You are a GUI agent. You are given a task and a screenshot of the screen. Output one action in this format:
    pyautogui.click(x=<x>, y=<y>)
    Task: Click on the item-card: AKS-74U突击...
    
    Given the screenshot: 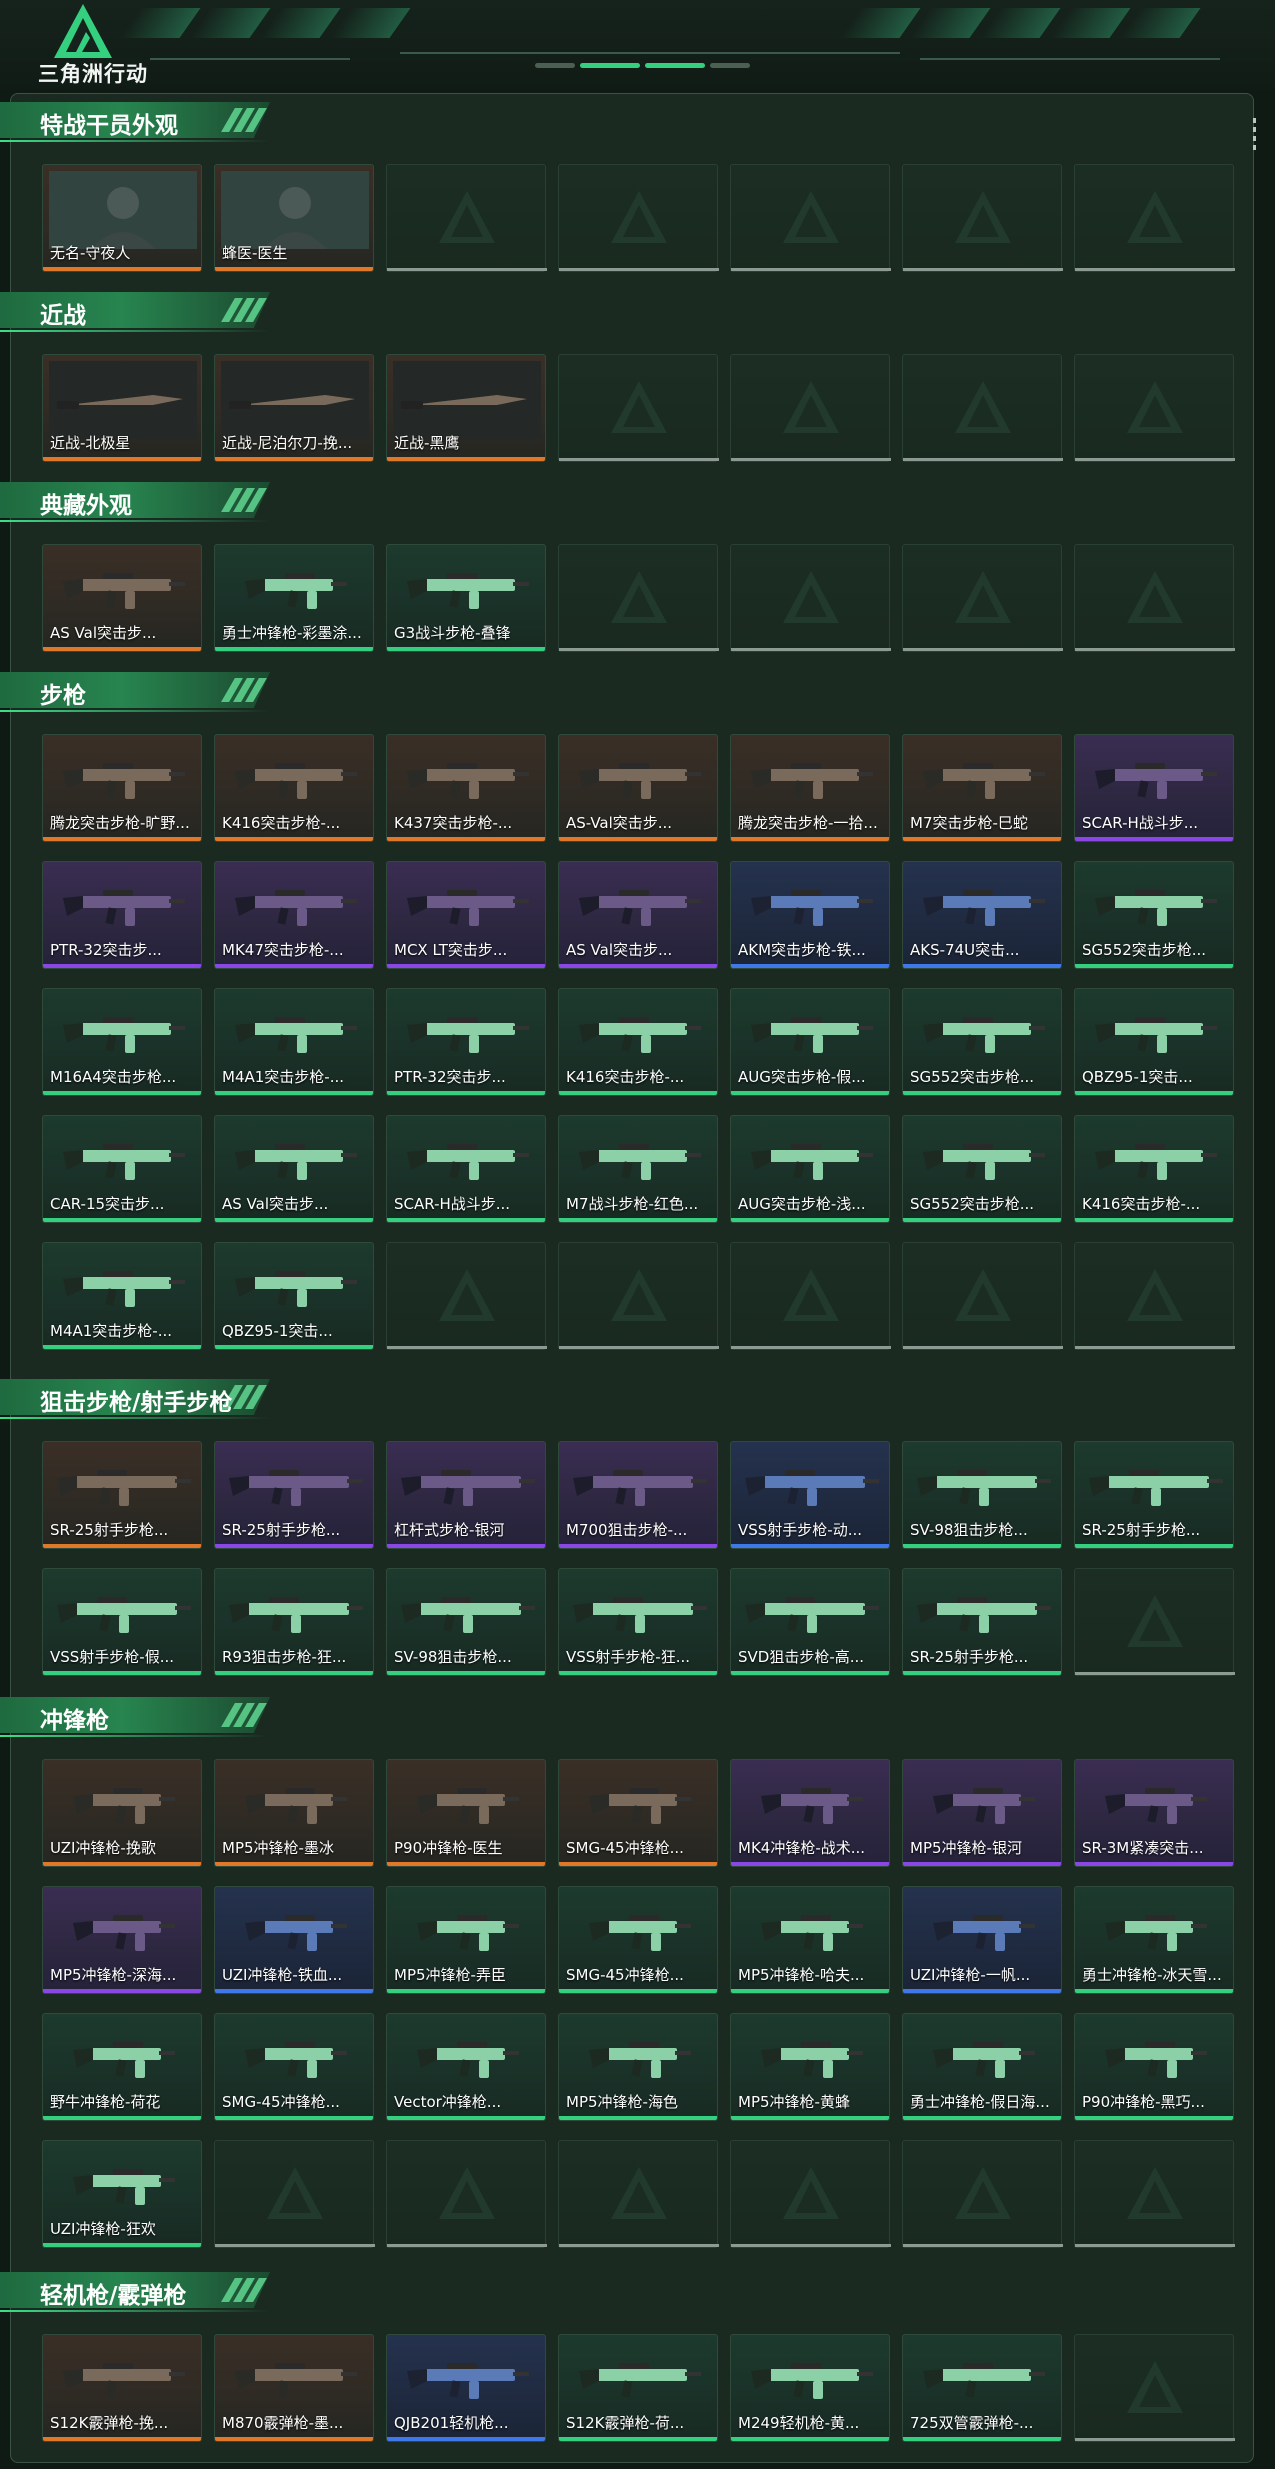 What is the action you would take?
    pyautogui.click(x=982, y=915)
    